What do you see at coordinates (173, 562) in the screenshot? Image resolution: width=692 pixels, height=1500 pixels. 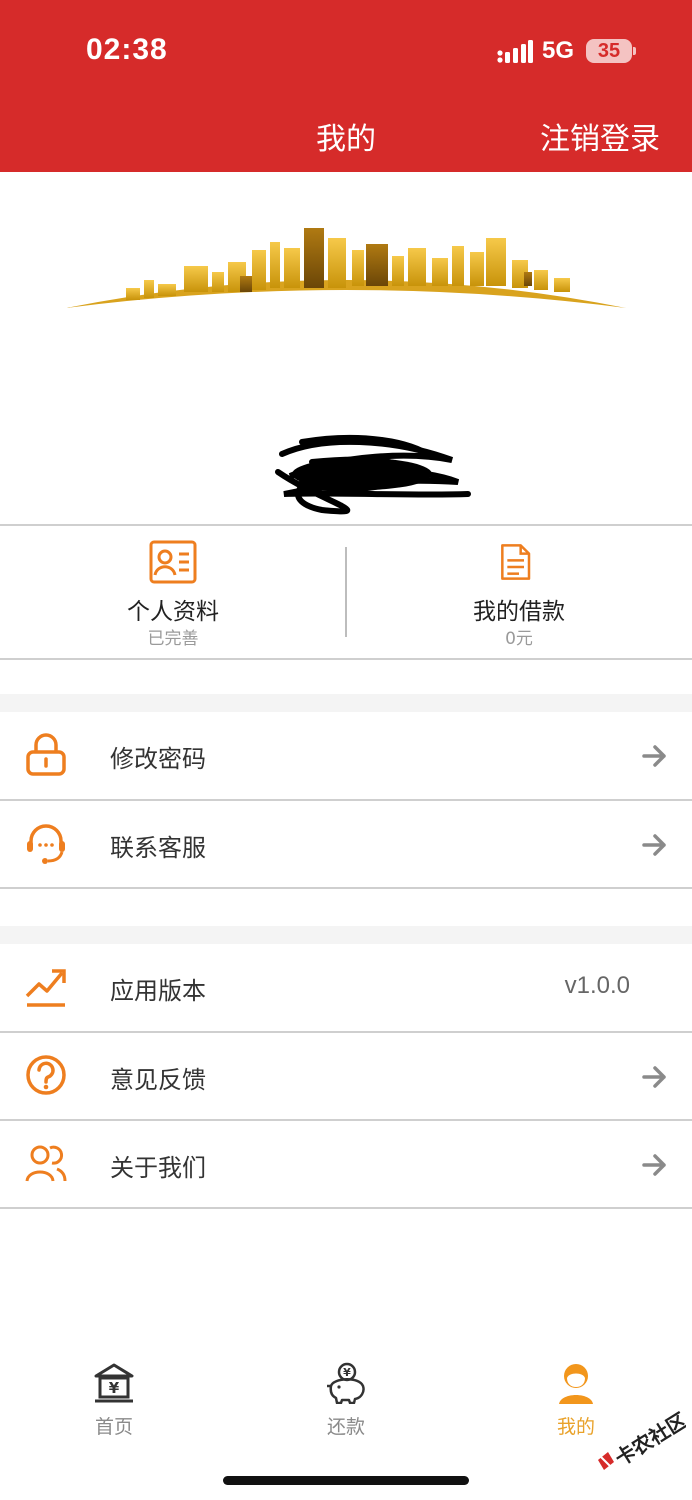 I see `id-card-icon` at bounding box center [173, 562].